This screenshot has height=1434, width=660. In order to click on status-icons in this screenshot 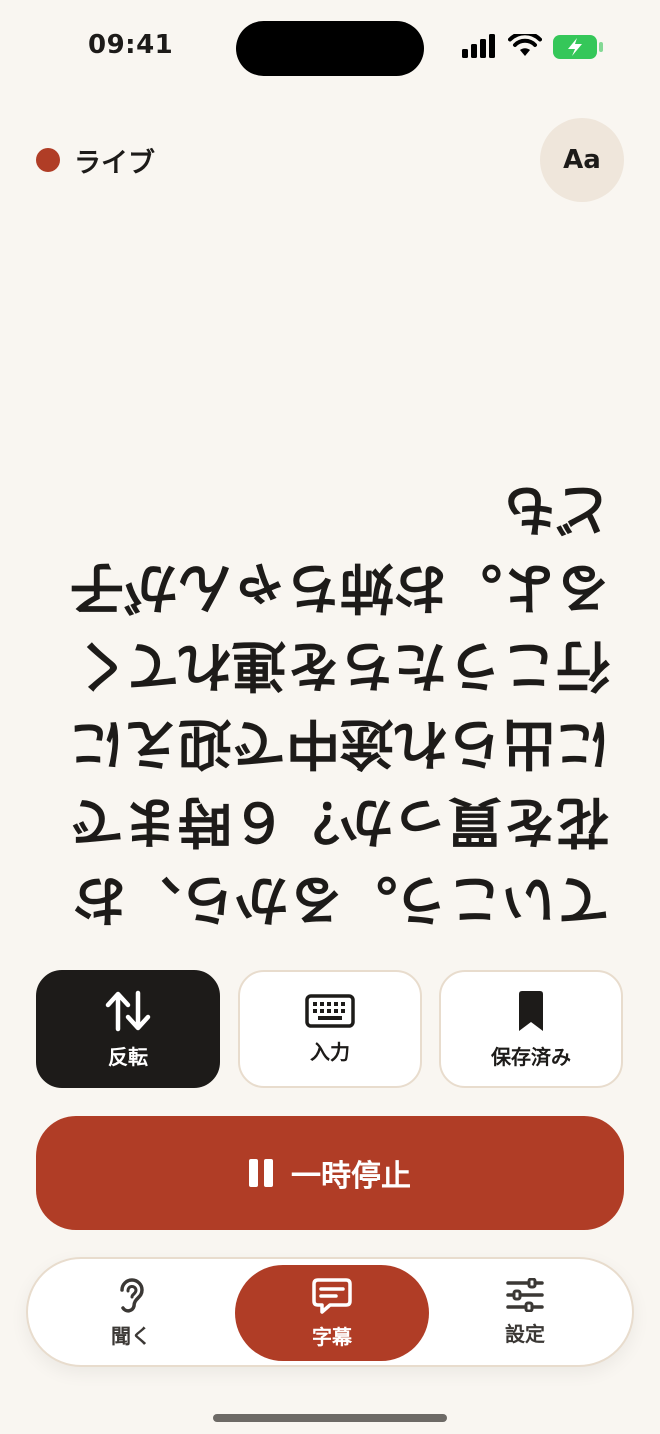, I will do `click(537, 49)`.